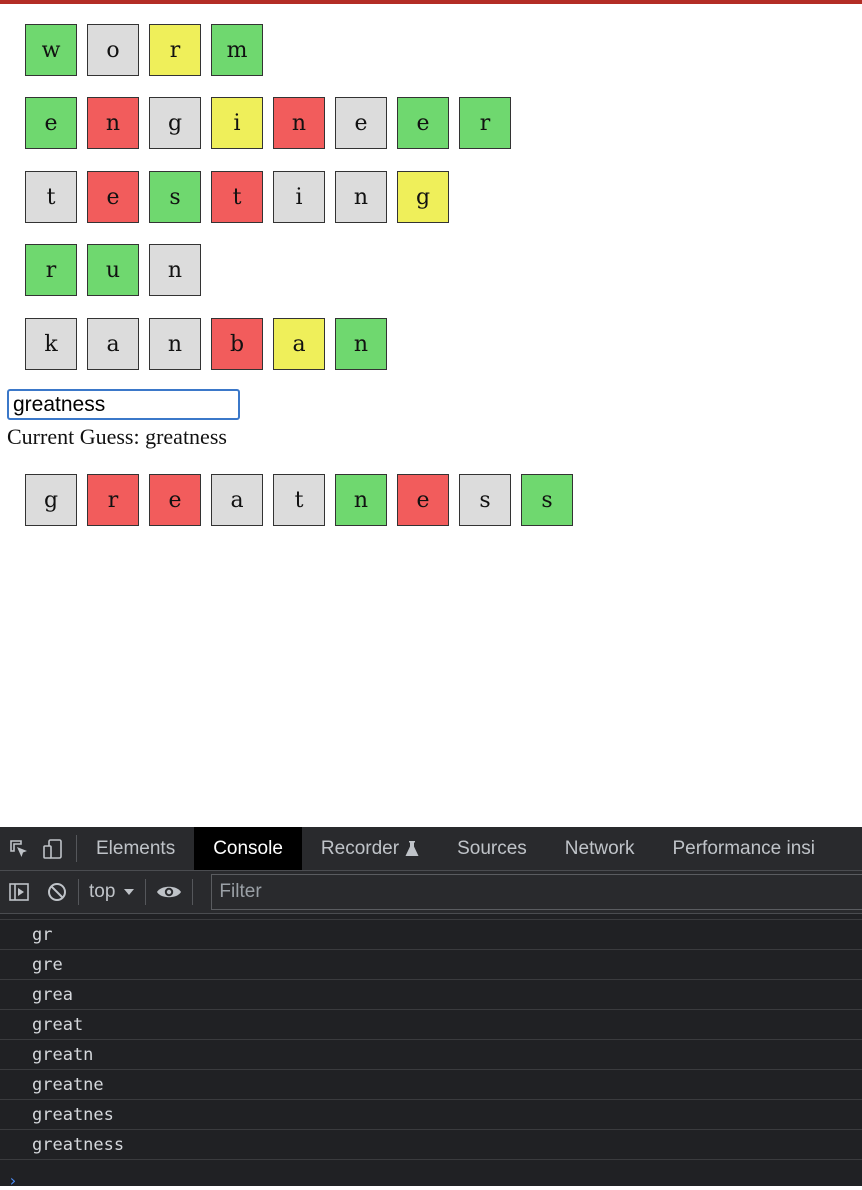 The width and height of the screenshot is (862, 1190). Describe the element at coordinates (57, 892) in the screenshot. I see `clear-console-icon` at that location.